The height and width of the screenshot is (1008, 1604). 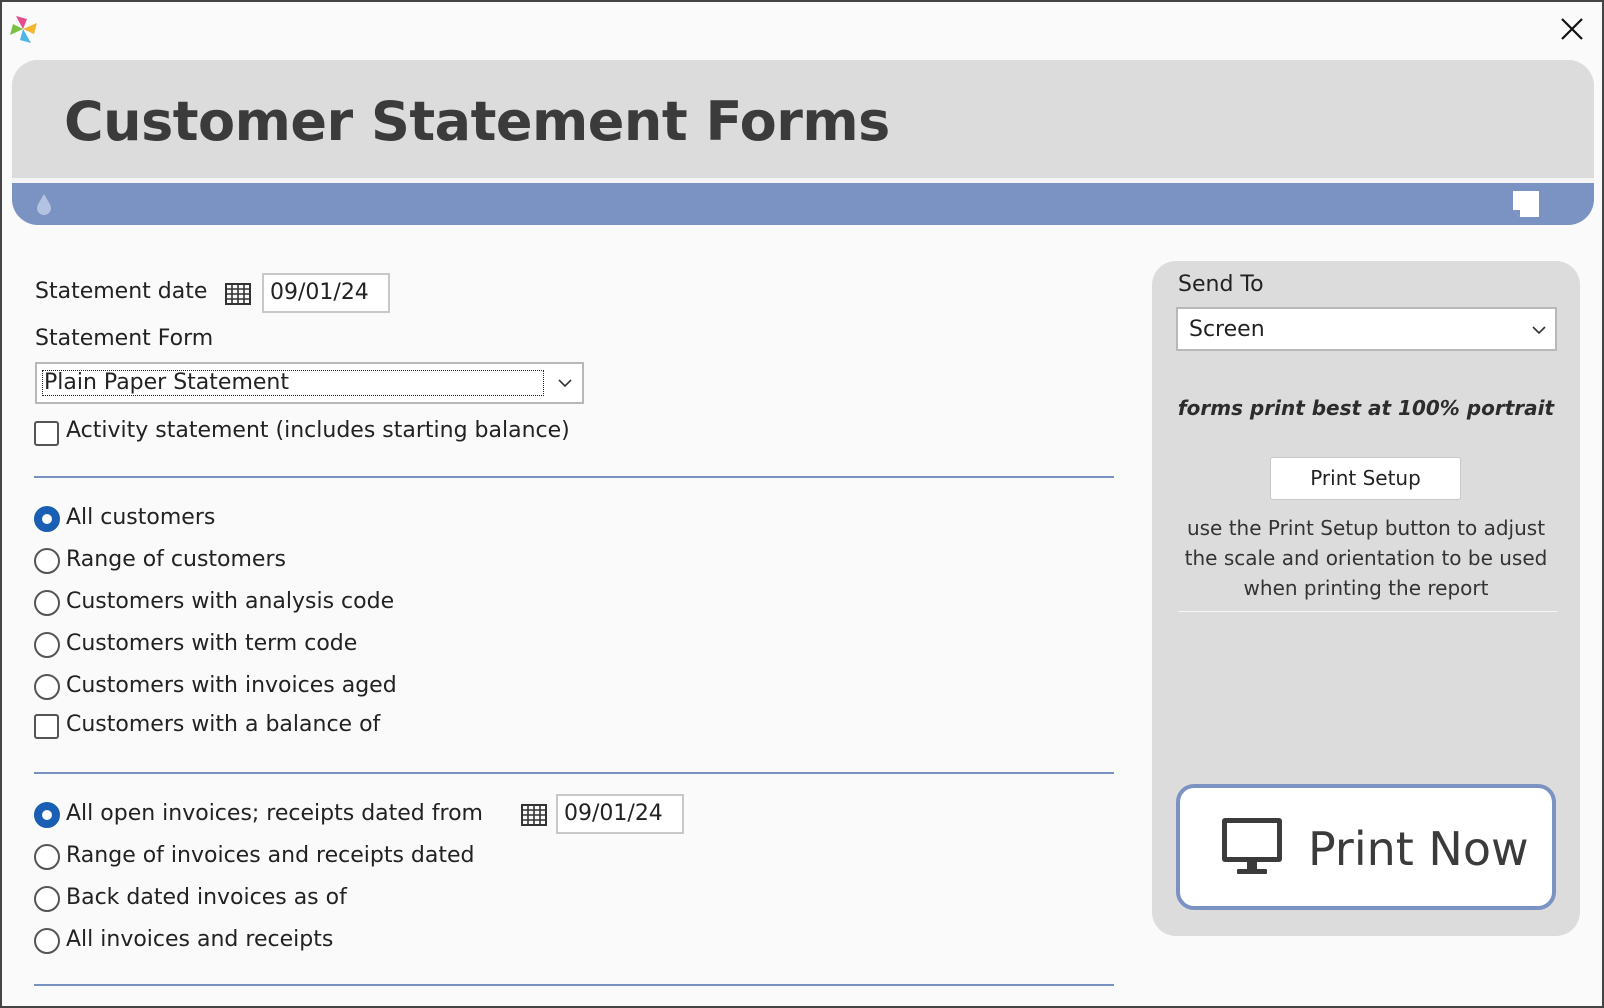 What do you see at coordinates (46, 433) in the screenshot?
I see `activity-statement-checkbox` at bounding box center [46, 433].